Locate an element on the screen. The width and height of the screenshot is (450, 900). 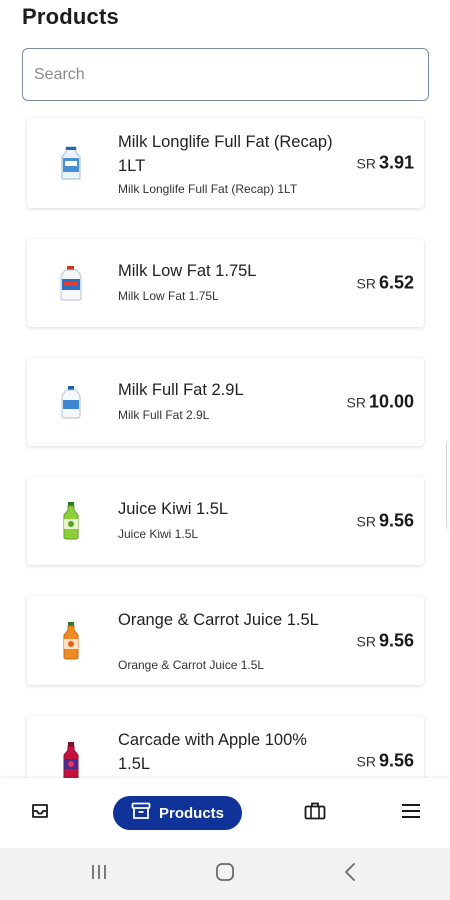
product-name: Milk Low Fat 1.75L is located at coordinates (187, 271).